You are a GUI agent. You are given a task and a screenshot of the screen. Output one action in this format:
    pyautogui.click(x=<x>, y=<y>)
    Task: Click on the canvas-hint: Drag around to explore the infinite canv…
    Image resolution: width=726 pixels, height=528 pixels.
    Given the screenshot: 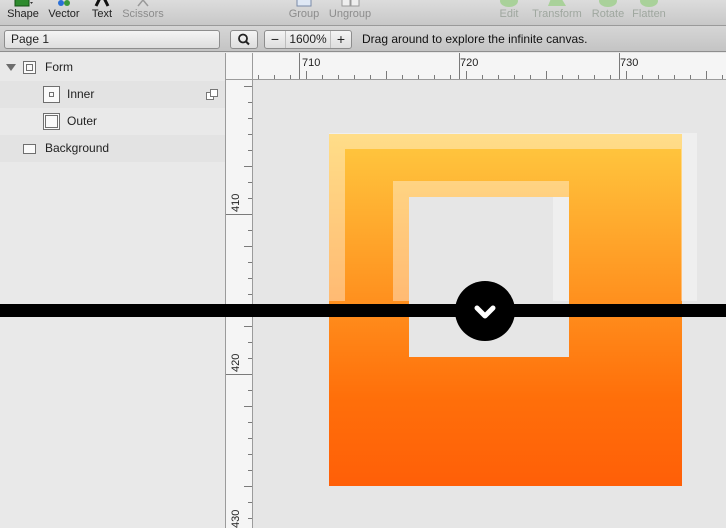 What is the action you would take?
    pyautogui.click(x=475, y=39)
    